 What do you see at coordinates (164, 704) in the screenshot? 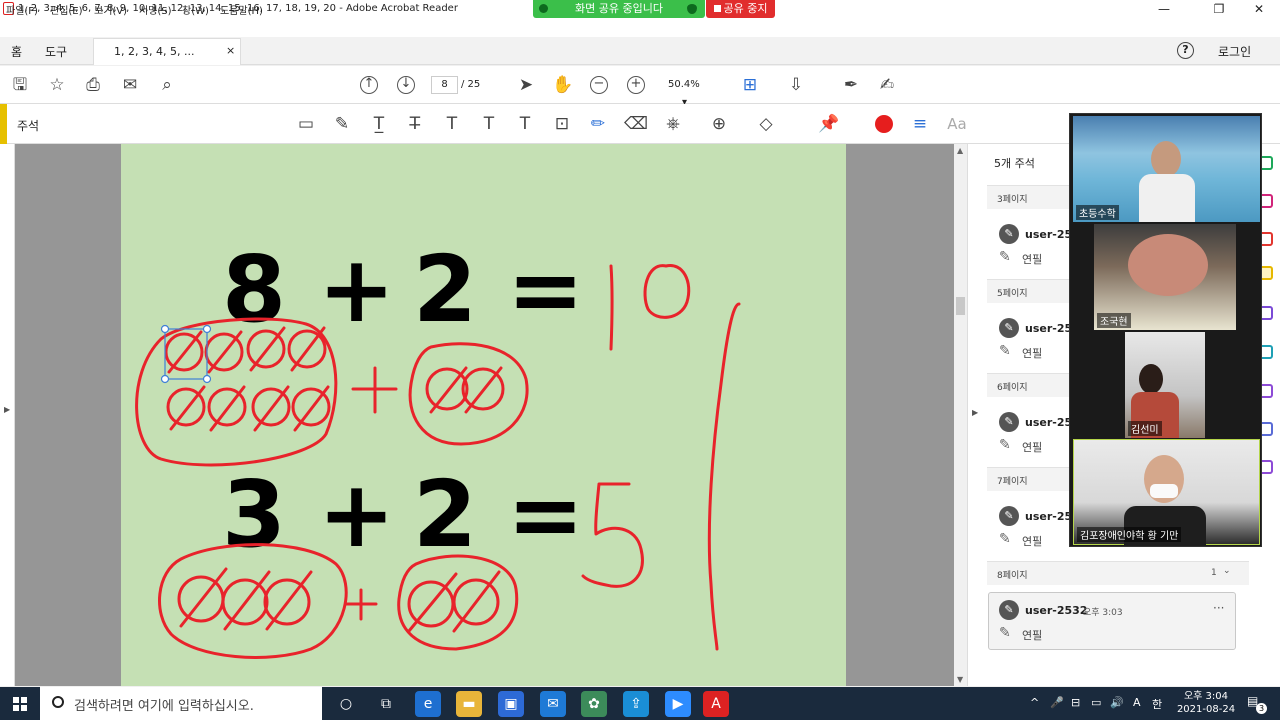
I see `search-placeholder: 검색하려면 여기에 입력하십시오.` at bounding box center [164, 704].